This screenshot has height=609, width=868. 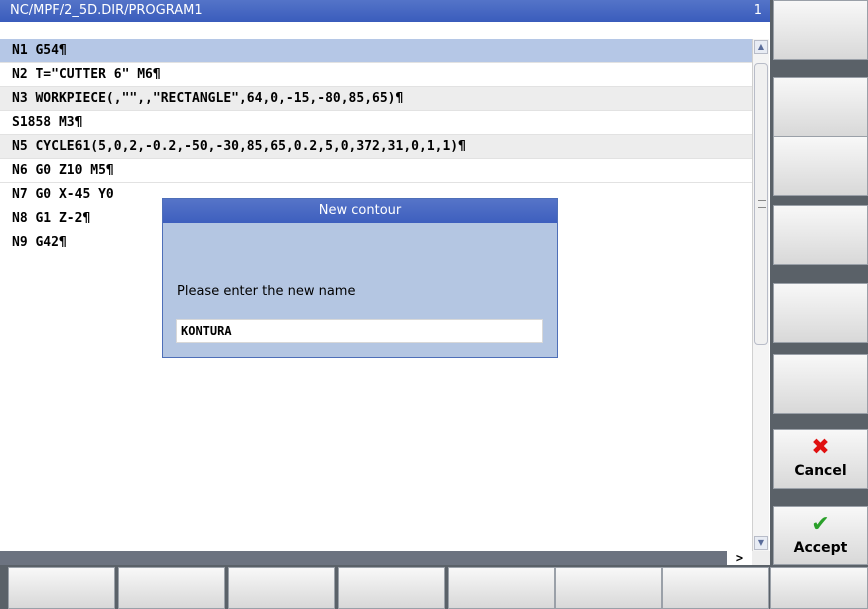 What do you see at coordinates (761, 47) in the screenshot?
I see `scroll-up-icon: ▲` at bounding box center [761, 47].